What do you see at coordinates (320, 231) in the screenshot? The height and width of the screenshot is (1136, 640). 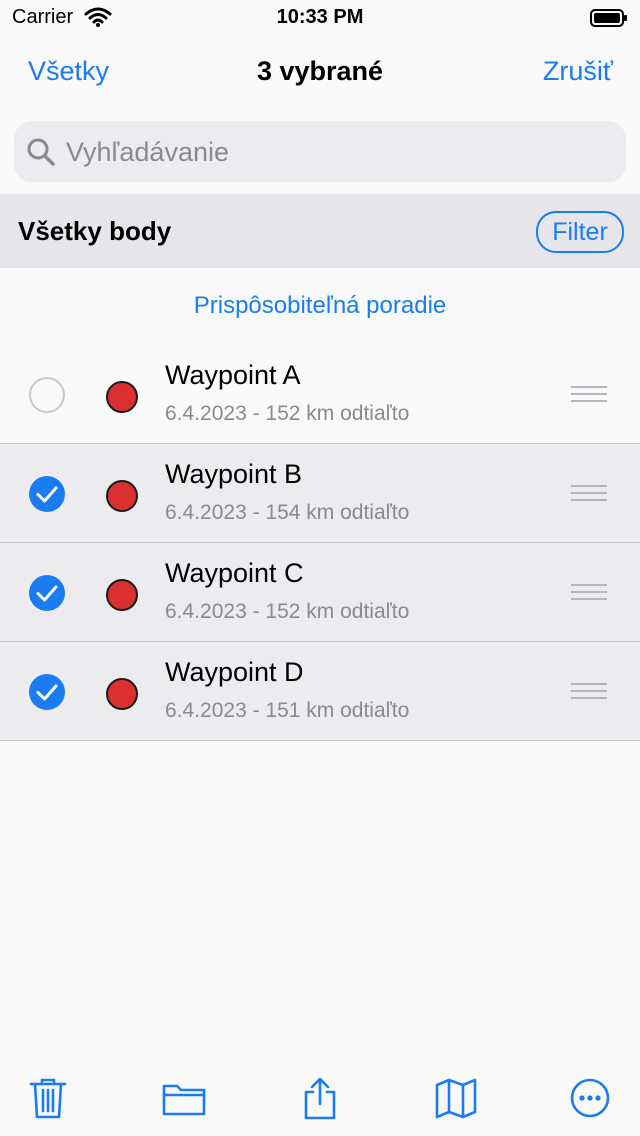 I see `section-header: Všetky body Filter` at bounding box center [320, 231].